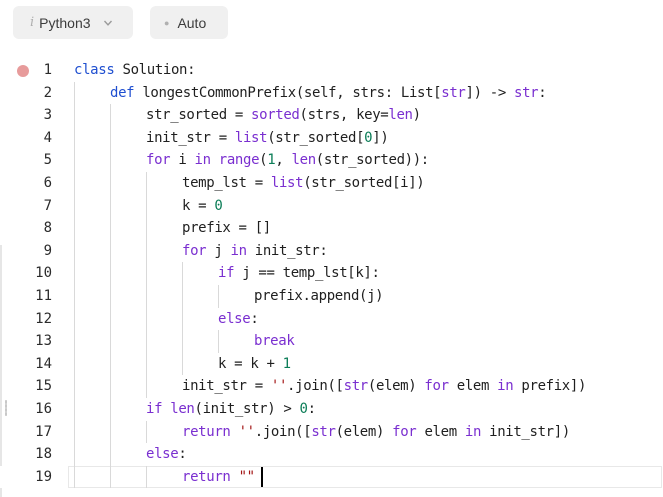 The width and height of the screenshot is (663, 497). I want to click on line-number: 12, so click(43, 318).